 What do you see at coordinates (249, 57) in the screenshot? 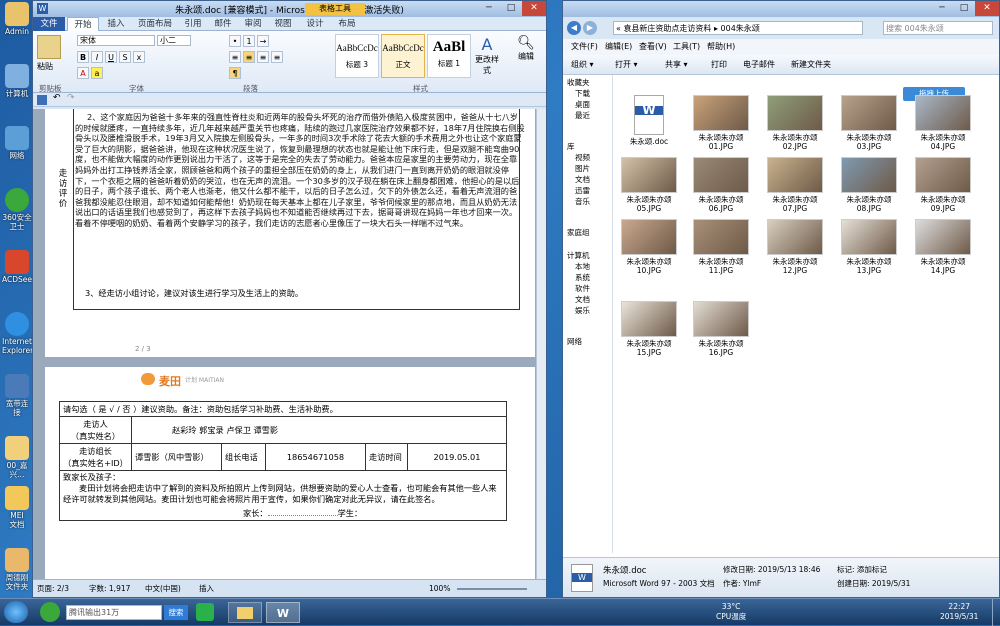
I see `align-center-button: ≡` at bounding box center [249, 57].